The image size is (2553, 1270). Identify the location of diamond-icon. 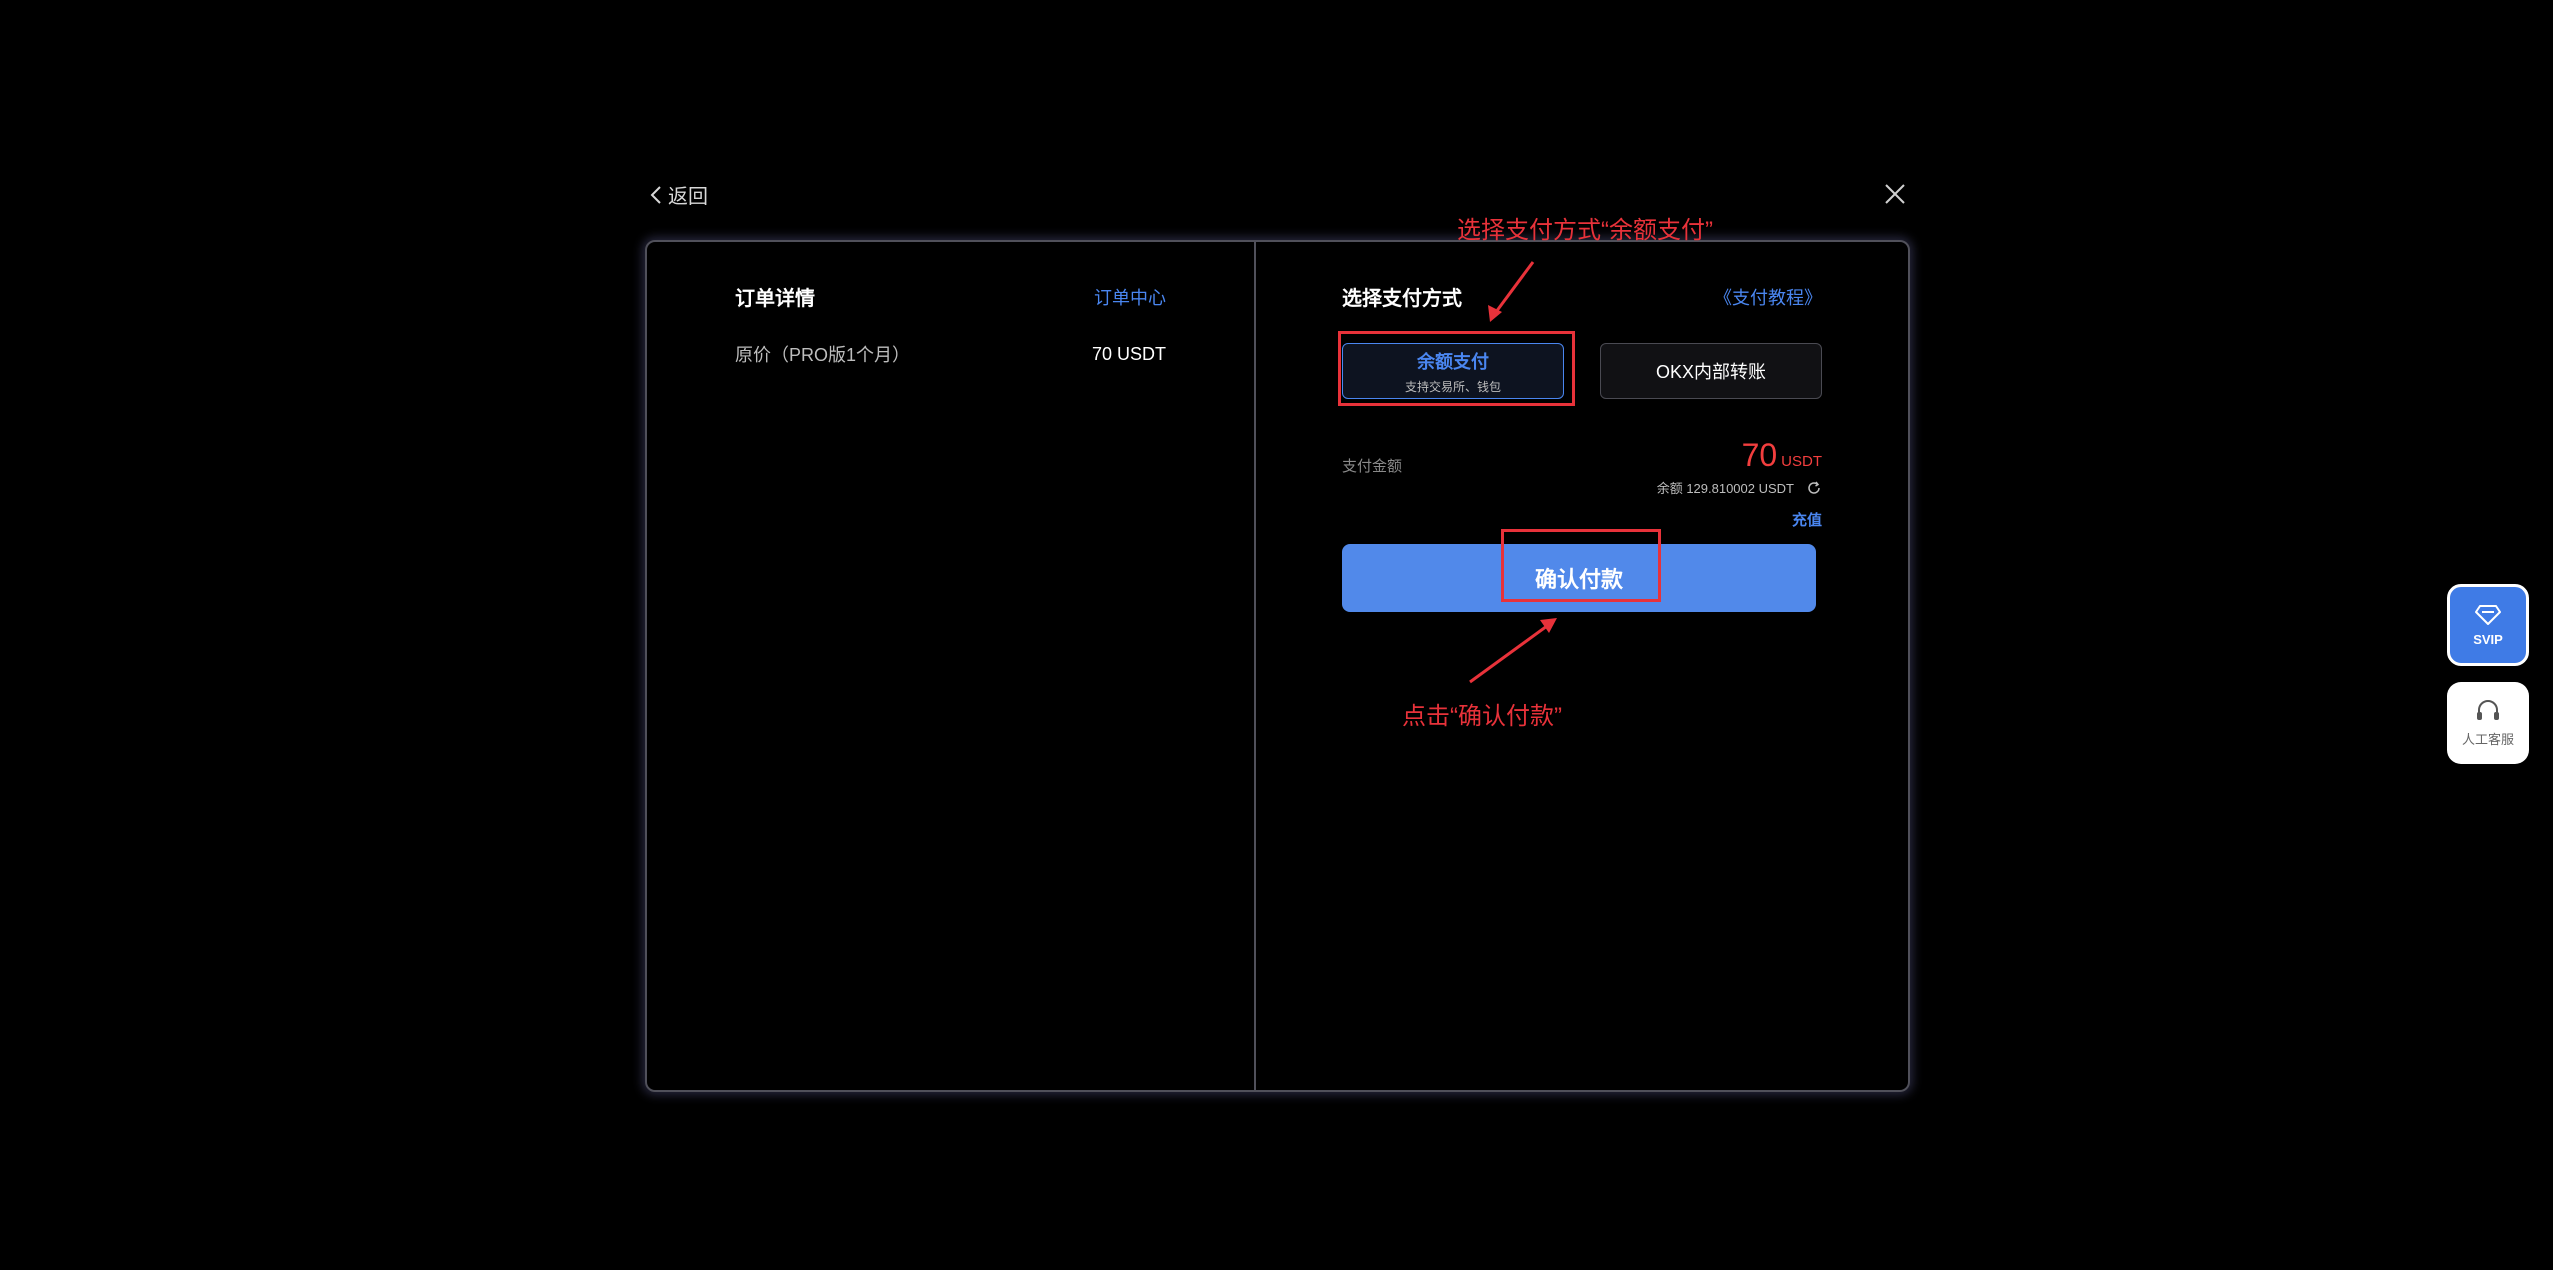
(2488, 614).